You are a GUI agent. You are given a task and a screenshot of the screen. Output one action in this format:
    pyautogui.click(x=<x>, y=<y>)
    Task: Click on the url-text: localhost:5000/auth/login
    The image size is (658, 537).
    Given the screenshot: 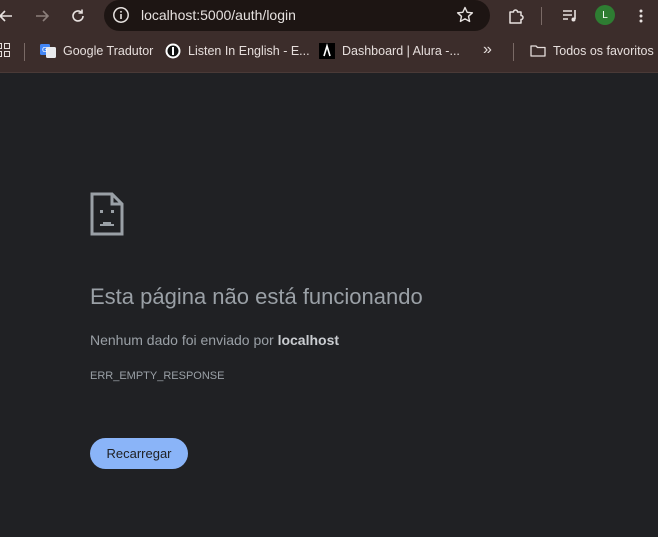 What is the action you would take?
    pyautogui.click(x=218, y=15)
    